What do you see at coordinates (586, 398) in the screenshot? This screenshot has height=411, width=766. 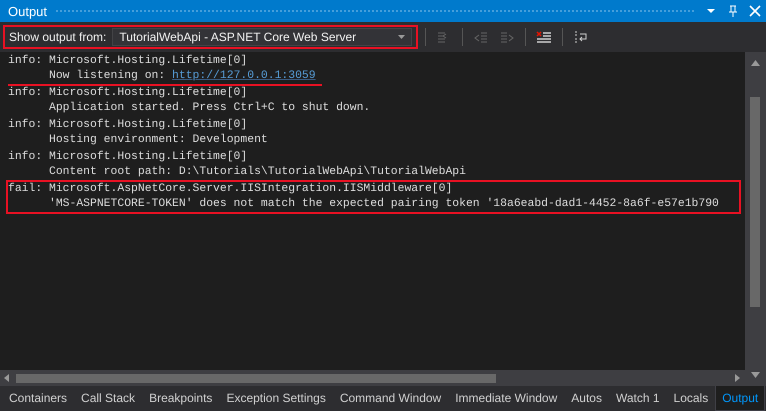 I see `panel-tab: Autos` at bounding box center [586, 398].